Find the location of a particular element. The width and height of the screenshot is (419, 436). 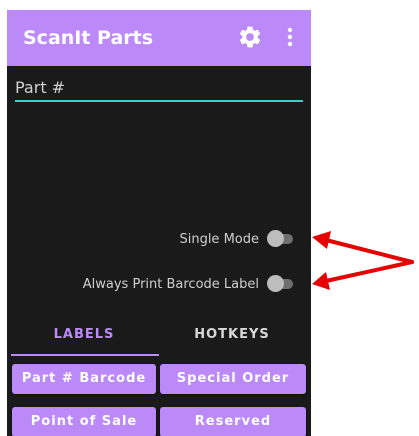

single-mode-label: Single Mode is located at coordinates (219, 239).